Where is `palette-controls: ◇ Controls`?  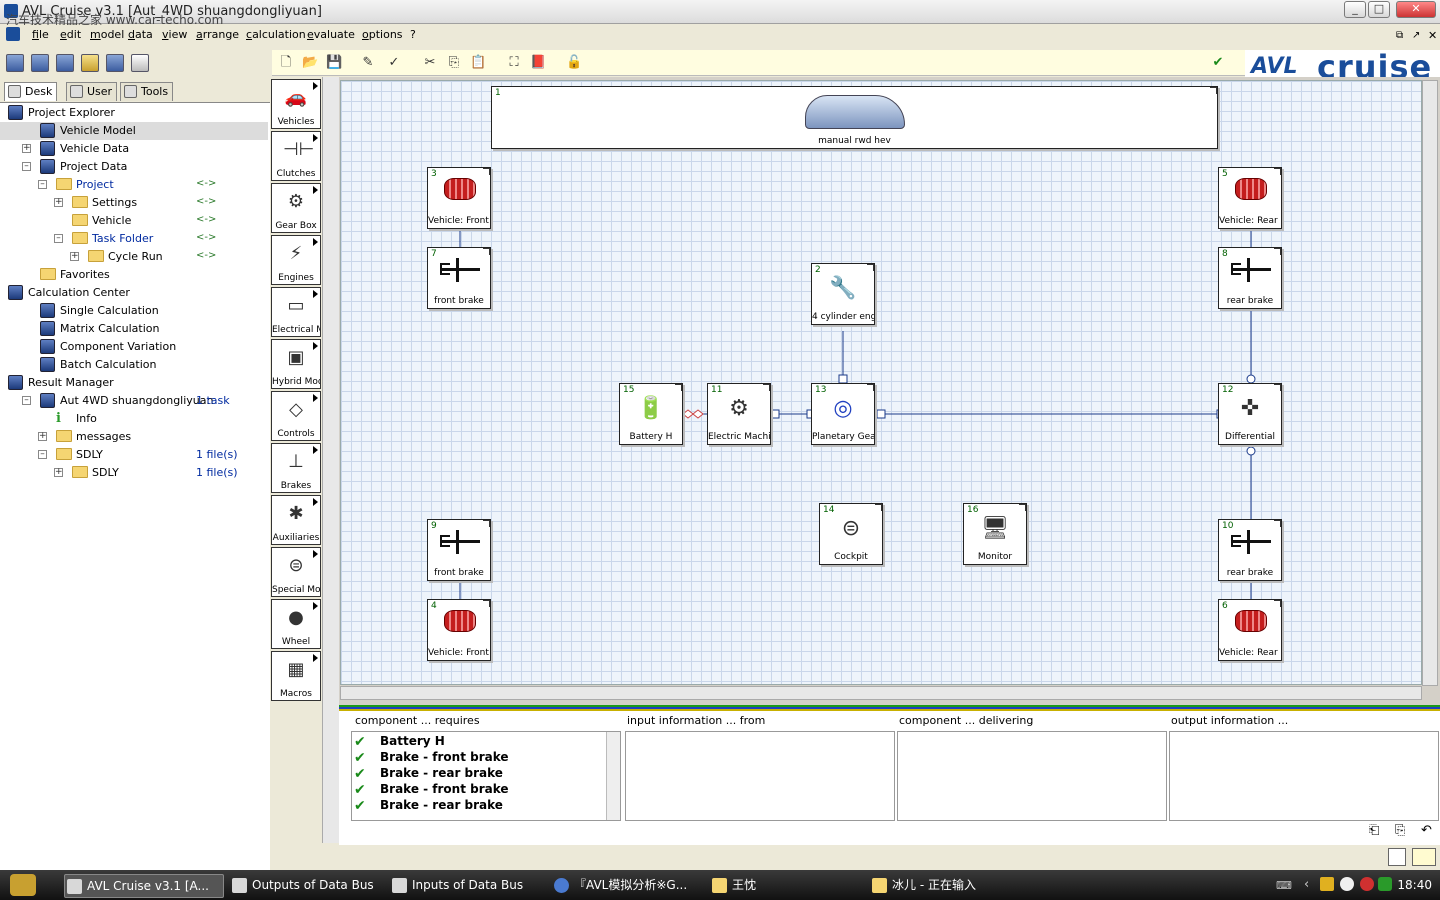
palette-controls: ◇ Controls is located at coordinates (296, 416).